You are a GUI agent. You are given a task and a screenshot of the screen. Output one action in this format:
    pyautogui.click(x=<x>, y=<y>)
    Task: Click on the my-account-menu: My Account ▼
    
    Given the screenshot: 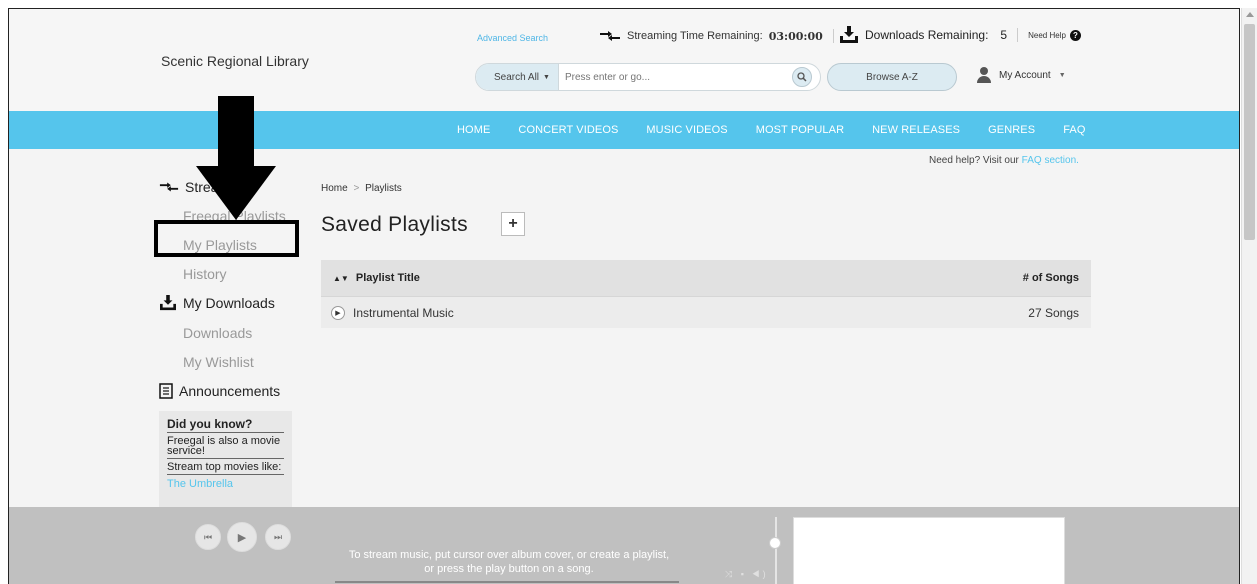 What is the action you would take?
    pyautogui.click(x=1021, y=75)
    